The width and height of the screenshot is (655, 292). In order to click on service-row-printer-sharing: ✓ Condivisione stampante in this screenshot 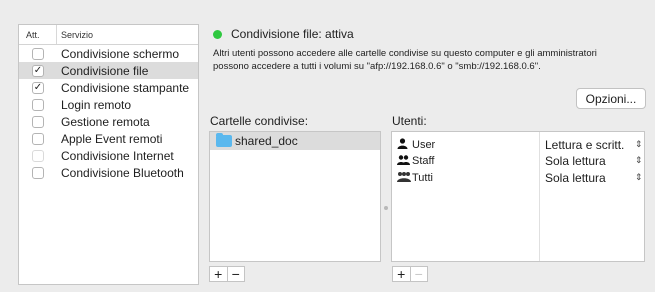, I will do `click(108, 87)`.